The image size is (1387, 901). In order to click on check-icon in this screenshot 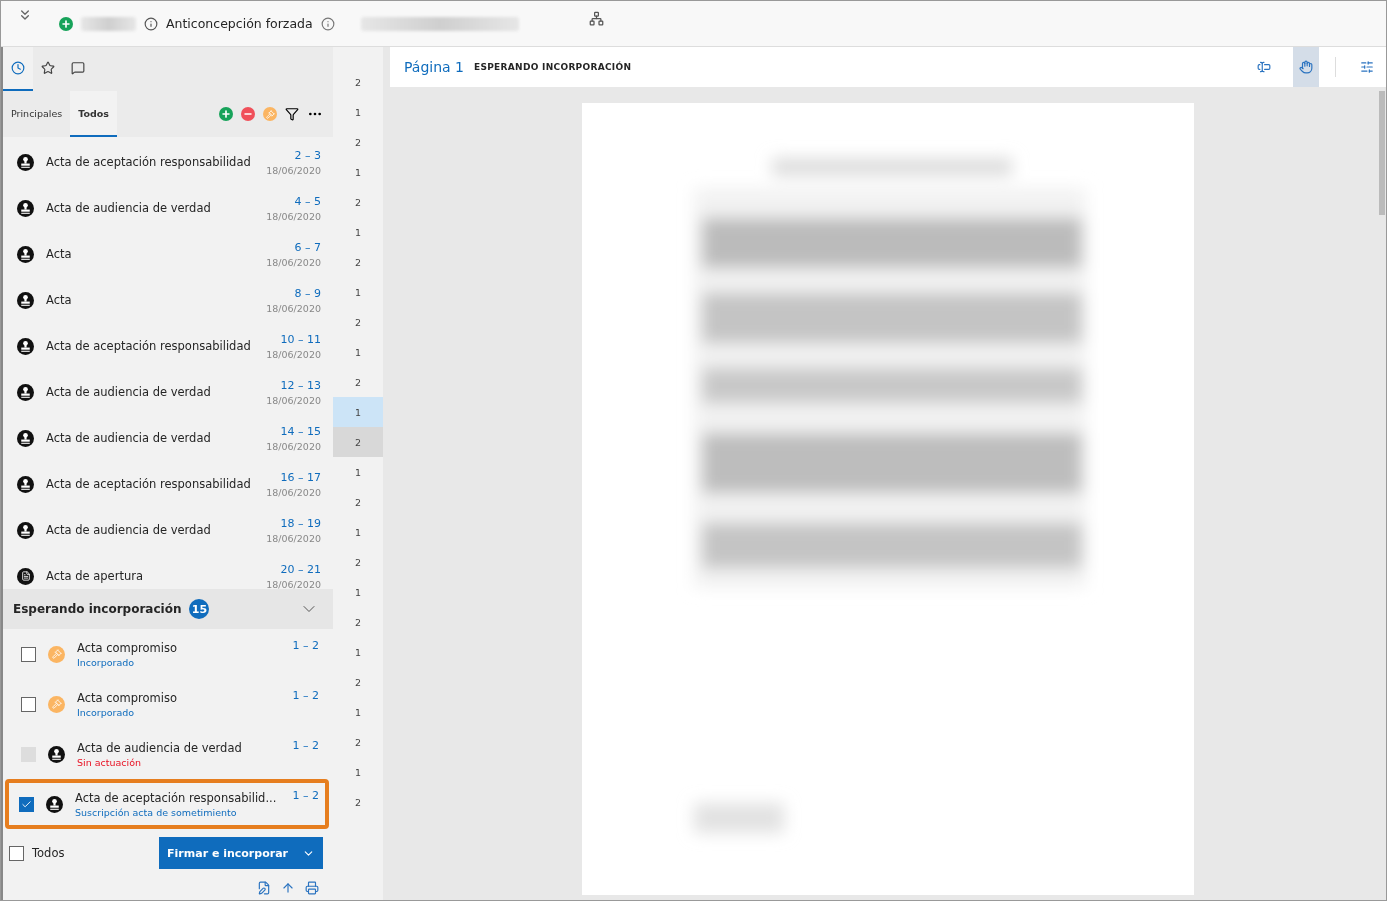, I will do `click(26, 804)`.